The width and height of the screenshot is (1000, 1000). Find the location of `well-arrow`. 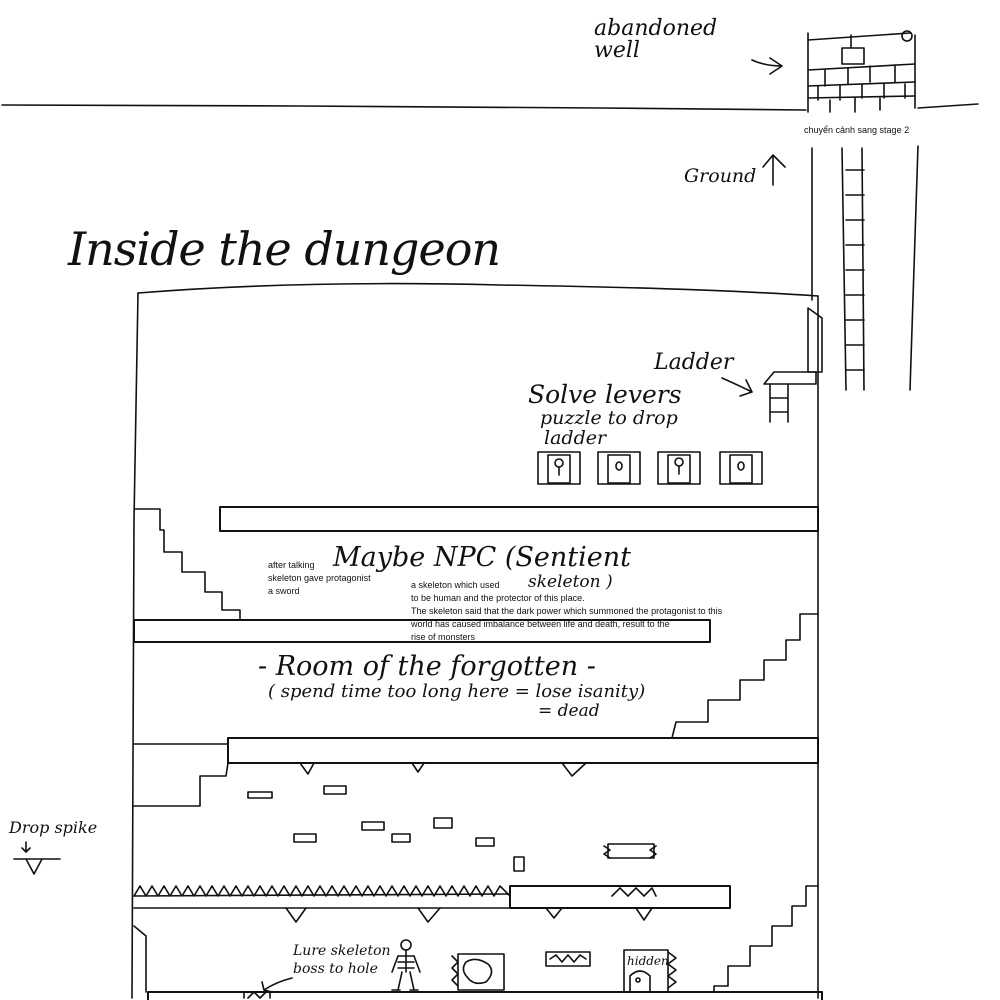

well-arrow is located at coordinates (767, 66).